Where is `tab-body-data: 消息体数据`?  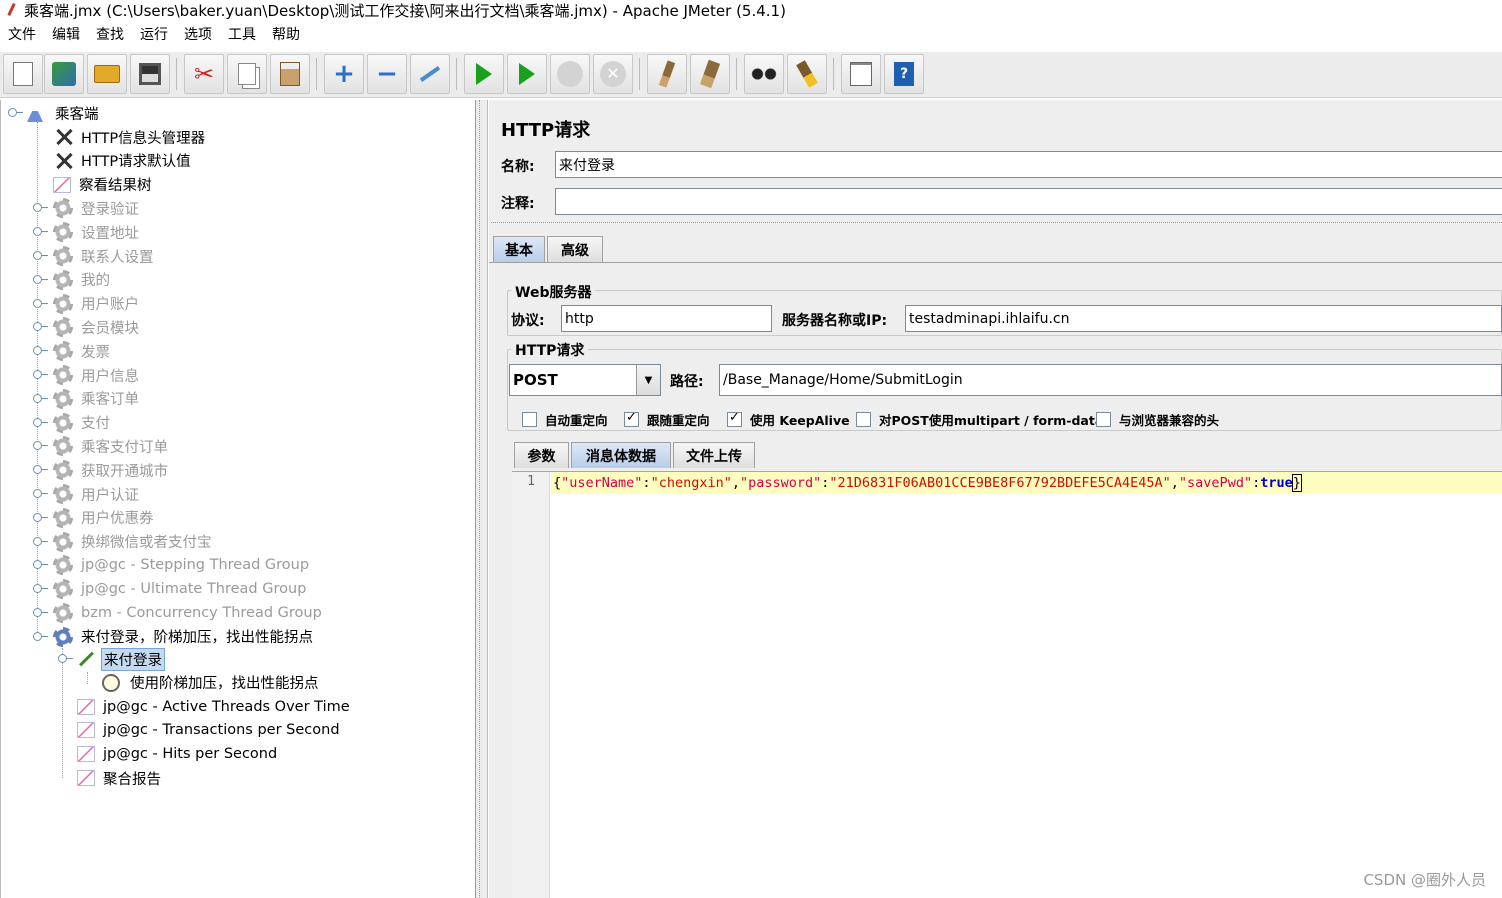
tab-body-data: 消息体数据 is located at coordinates (621, 455).